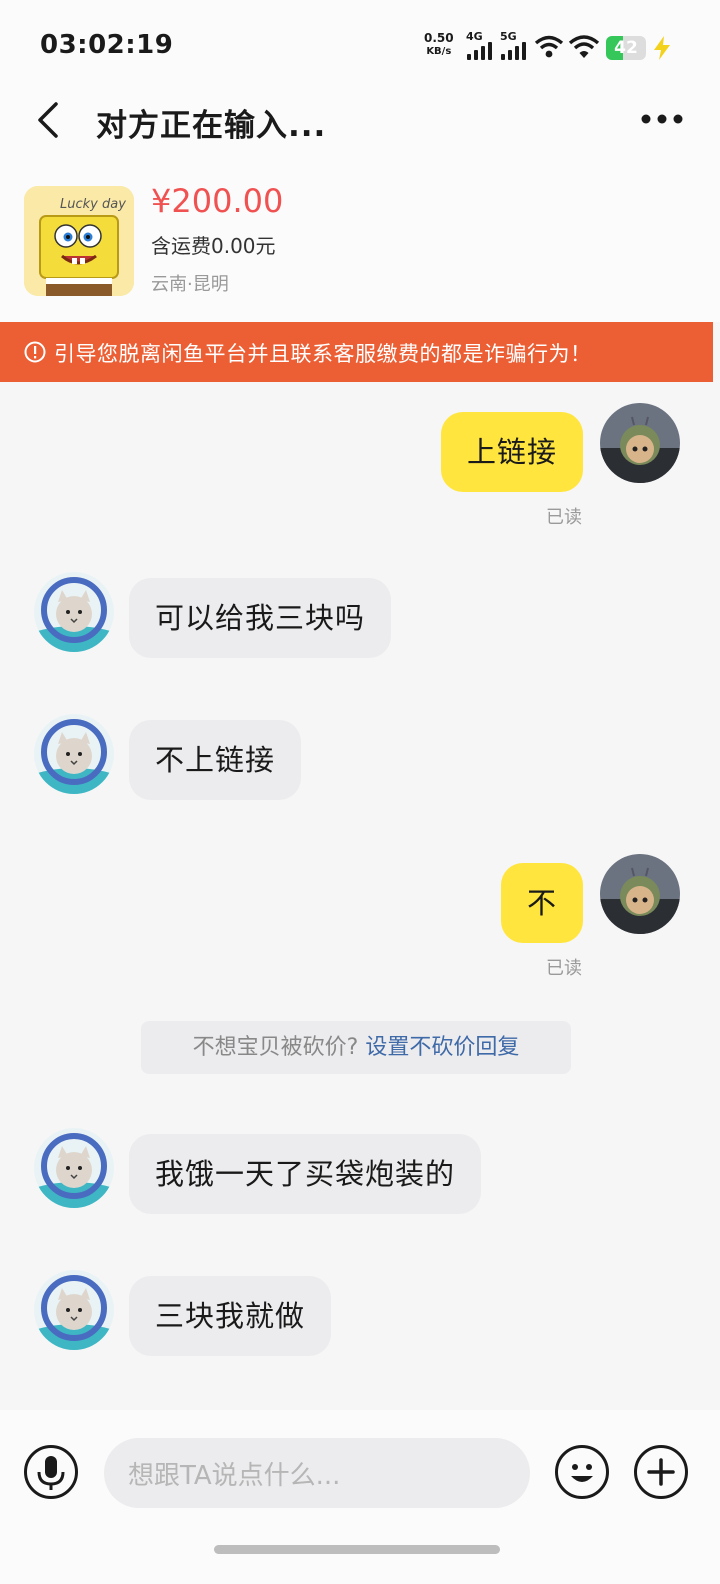  I want to click on warning-icon, so click(35, 352).